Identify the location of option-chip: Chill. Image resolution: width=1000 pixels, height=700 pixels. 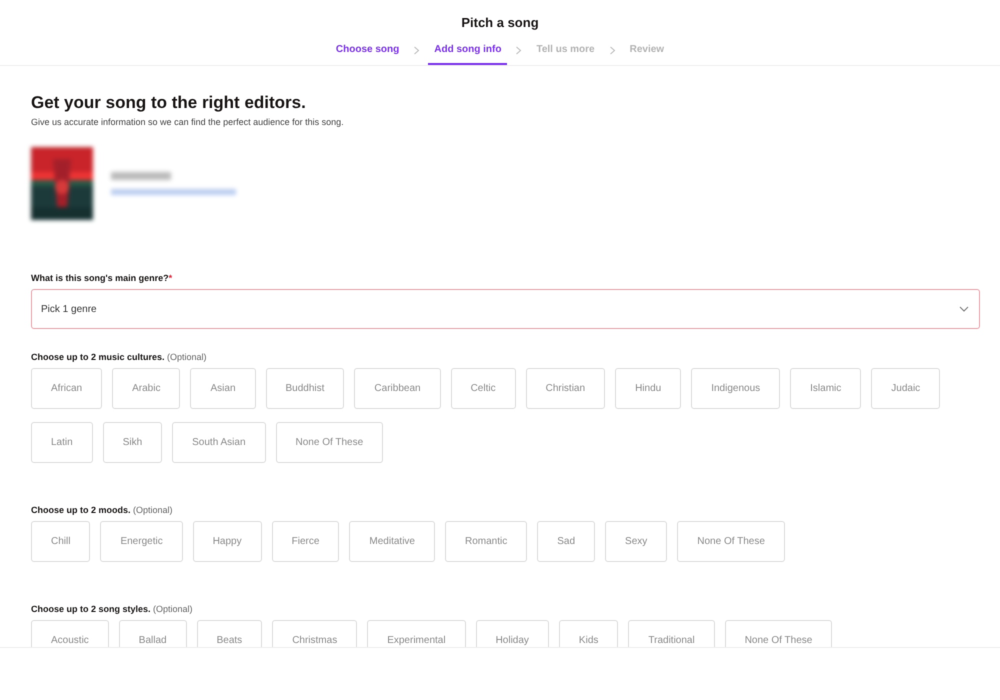
(60, 541).